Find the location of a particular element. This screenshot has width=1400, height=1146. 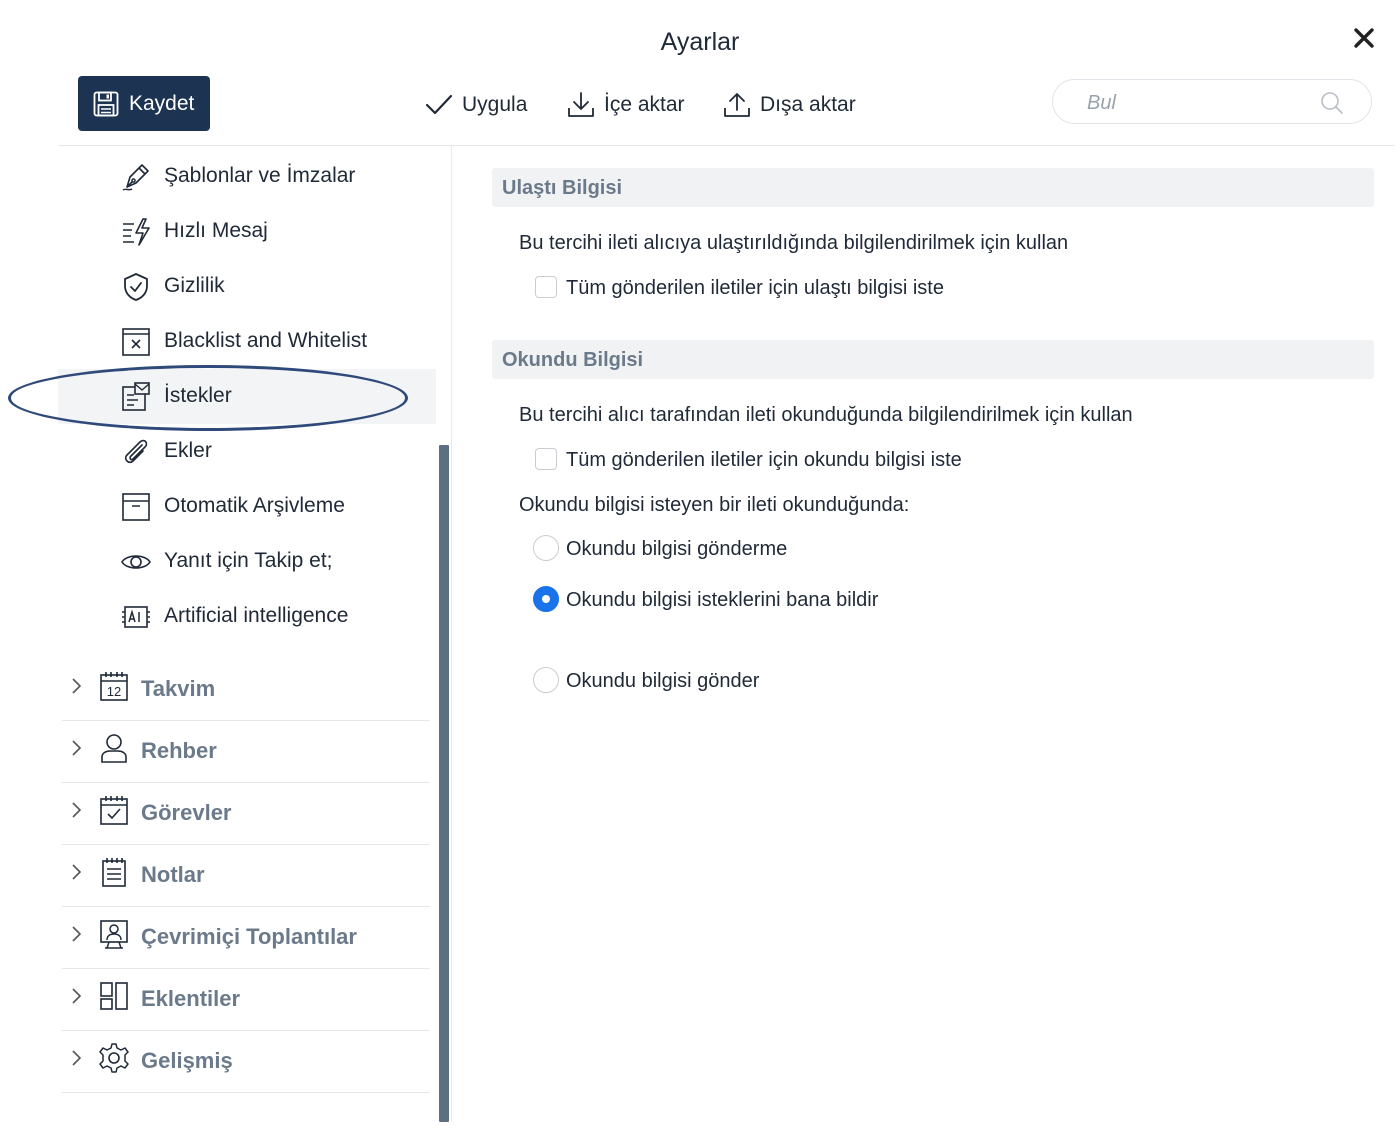

radio-dont-send is located at coordinates (546, 548).